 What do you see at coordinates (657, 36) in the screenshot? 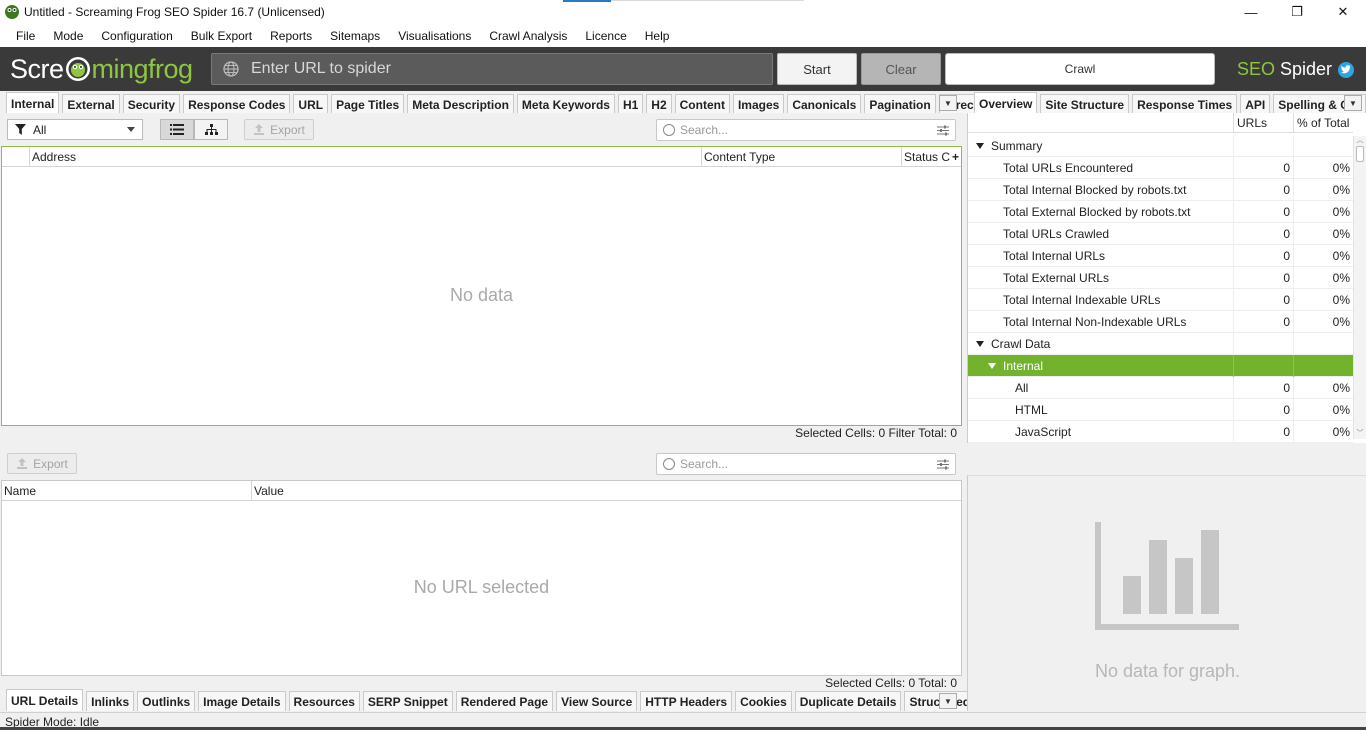
I see `menu-item-help: Help` at bounding box center [657, 36].